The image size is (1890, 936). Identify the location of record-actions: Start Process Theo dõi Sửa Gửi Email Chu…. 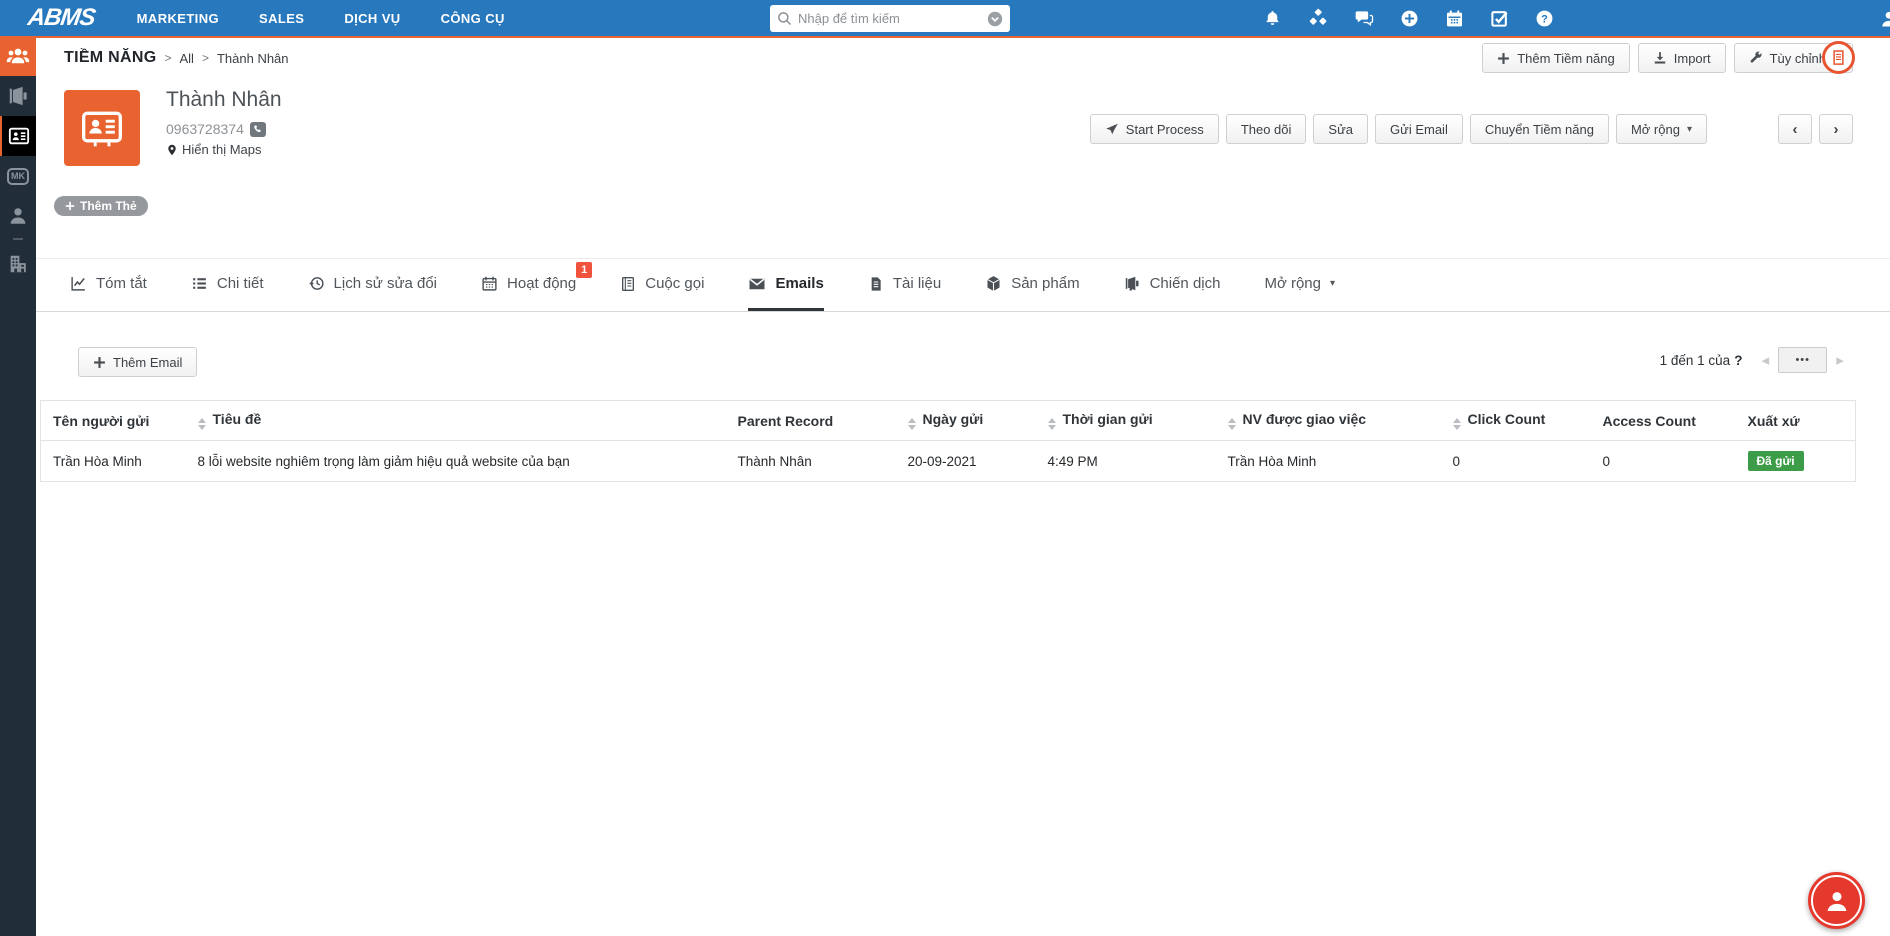
(1471, 129).